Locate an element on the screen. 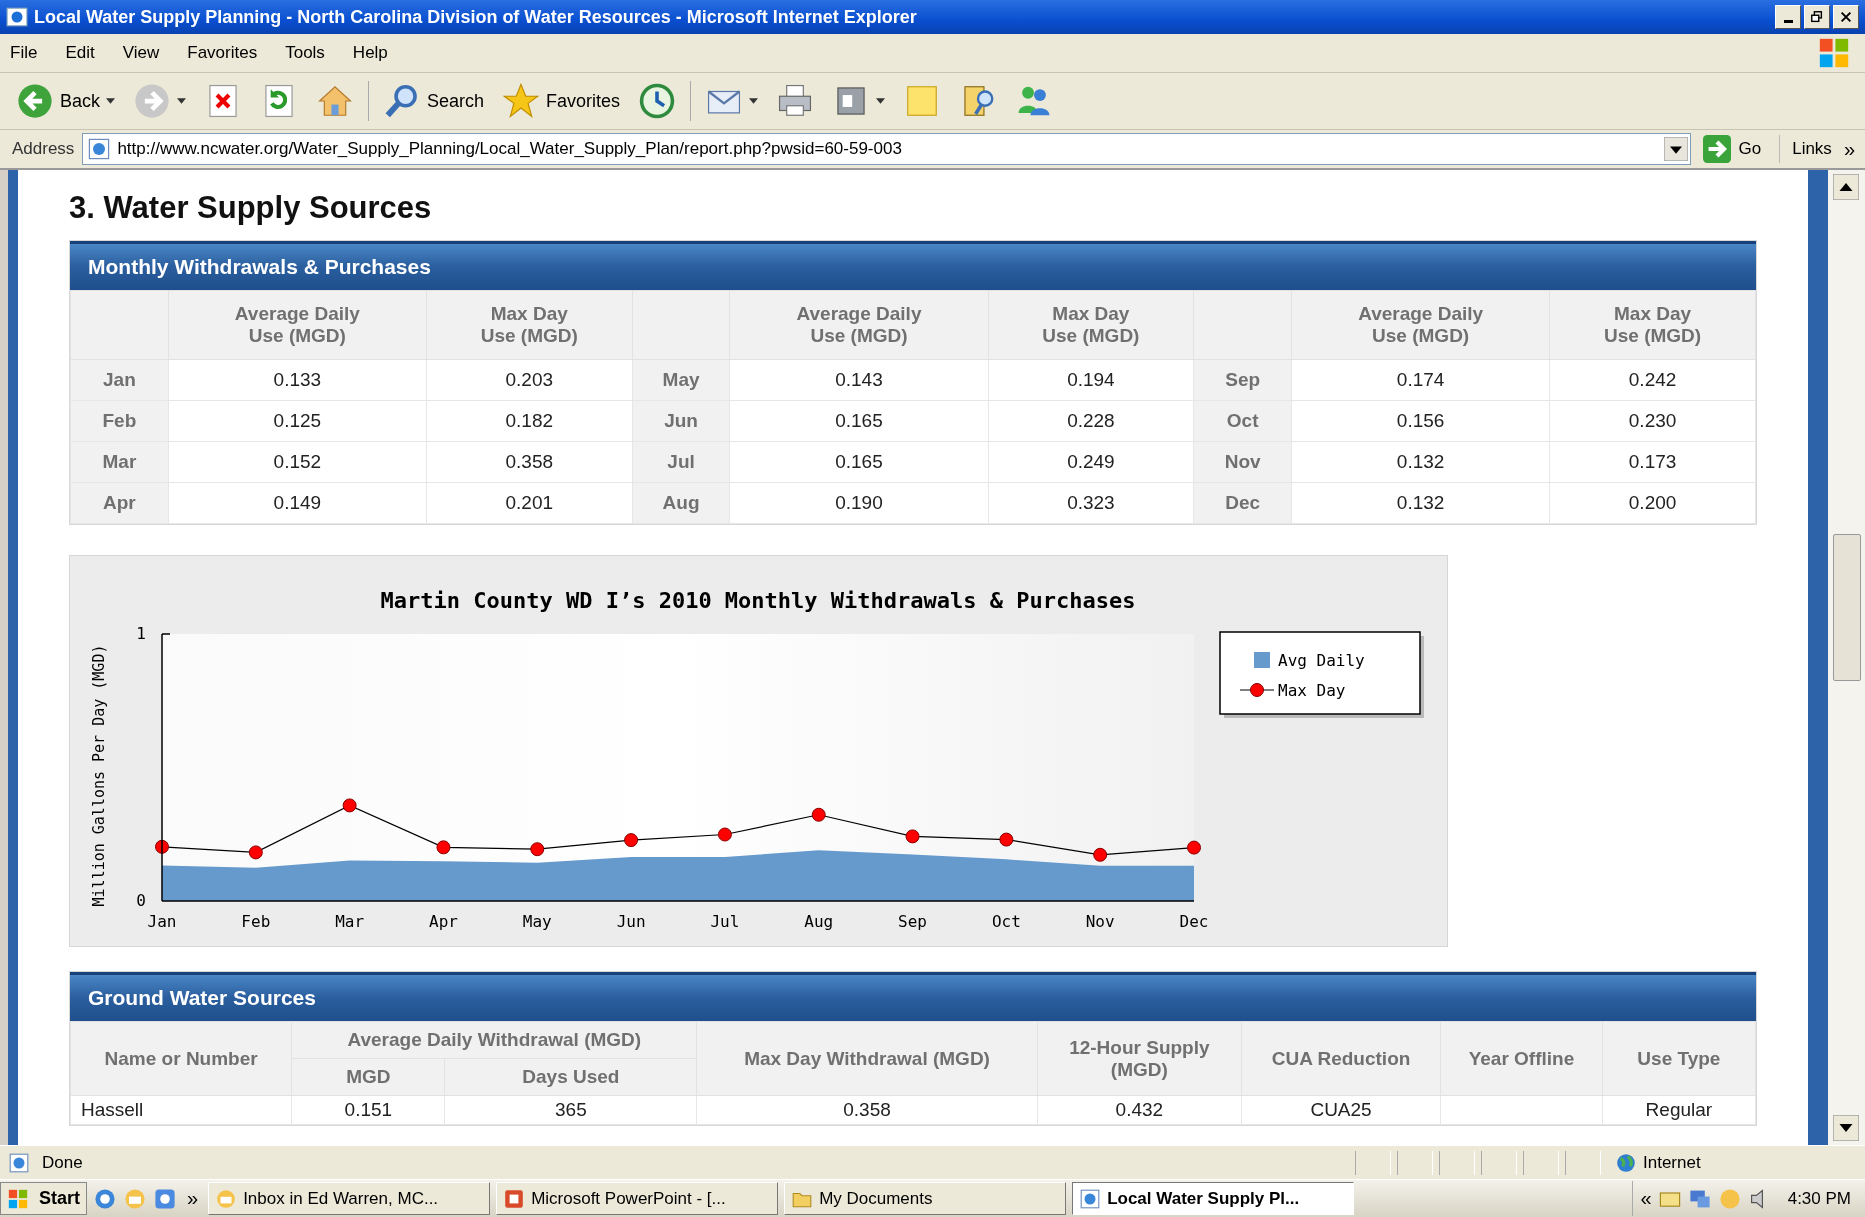  axis-tick-label: Feb is located at coordinates (256, 921).